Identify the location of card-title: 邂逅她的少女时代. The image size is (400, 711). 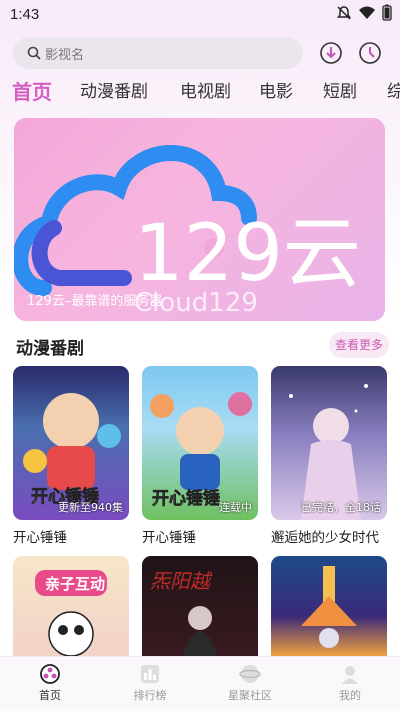
(325, 538).